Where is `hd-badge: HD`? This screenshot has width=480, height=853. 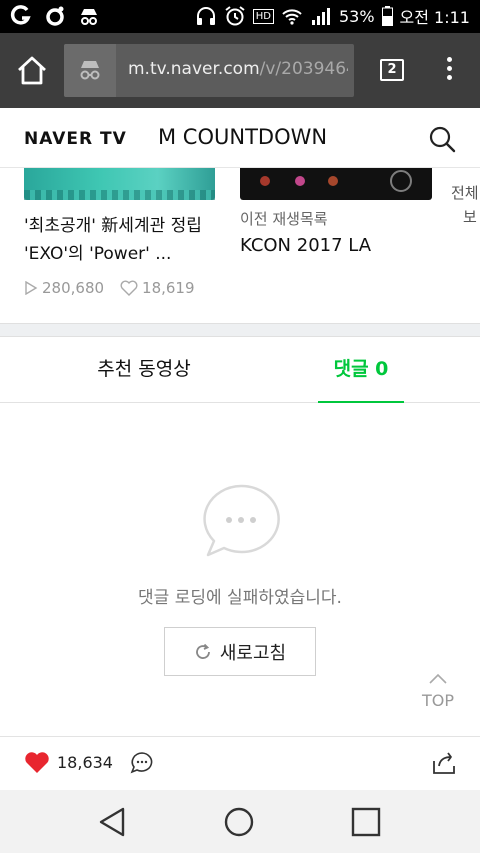 hd-badge: HD is located at coordinates (263, 16).